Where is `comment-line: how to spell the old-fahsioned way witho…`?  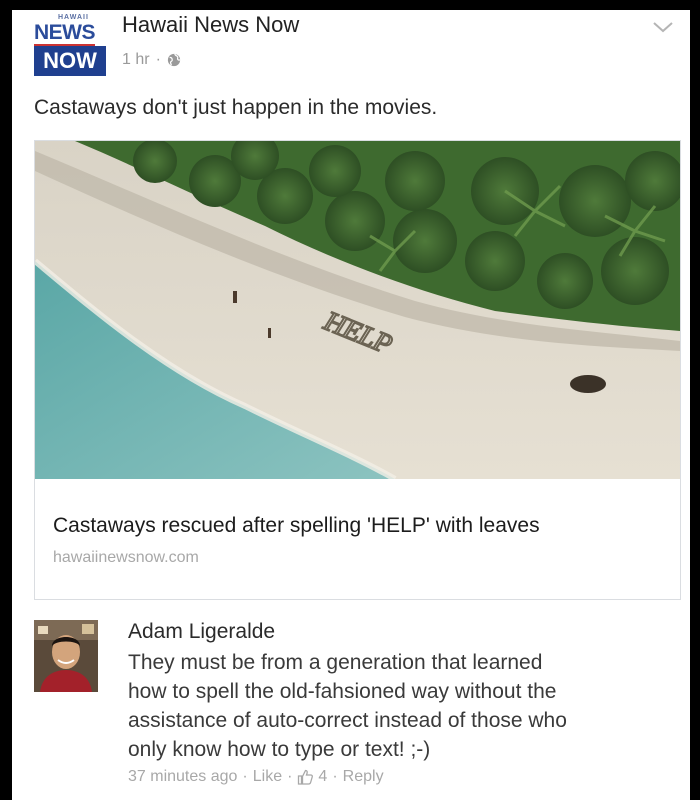 comment-line: how to spell the old-fahsioned way witho… is located at coordinates (342, 691).